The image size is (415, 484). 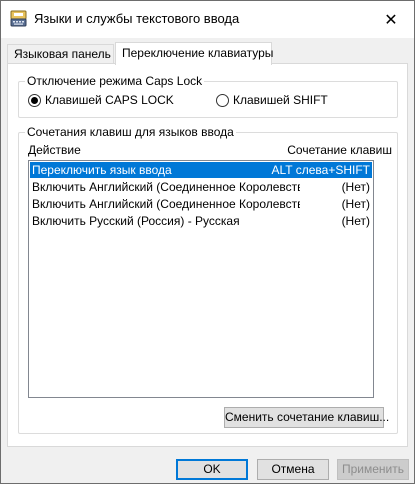 What do you see at coordinates (136, 221) in the screenshot?
I see `list-item-action: Включить Русский (Россия) - Русская` at bounding box center [136, 221].